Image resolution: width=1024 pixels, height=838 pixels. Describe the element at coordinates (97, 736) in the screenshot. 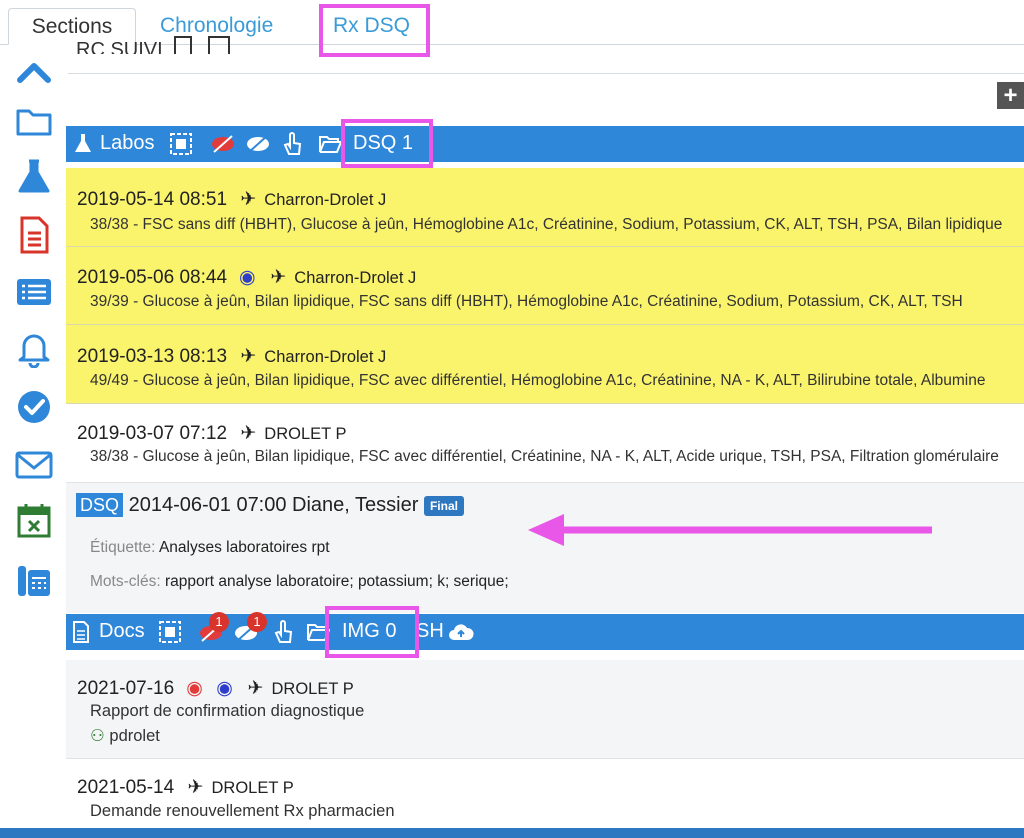

I see `user-icon: ⚇` at that location.